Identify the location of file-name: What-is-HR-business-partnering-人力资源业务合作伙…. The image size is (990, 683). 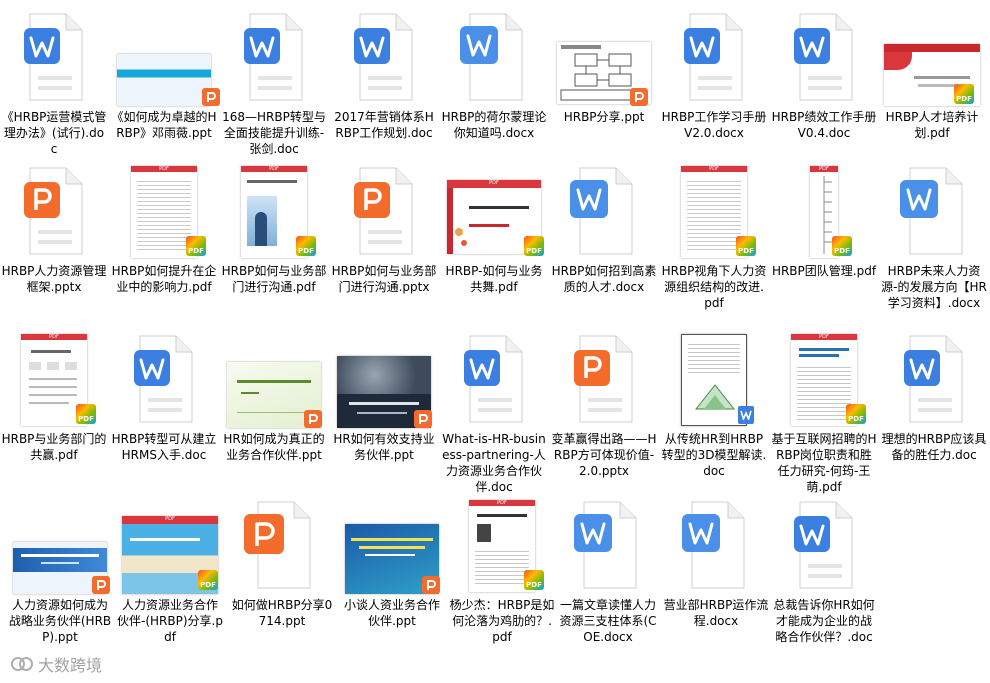
(494, 463).